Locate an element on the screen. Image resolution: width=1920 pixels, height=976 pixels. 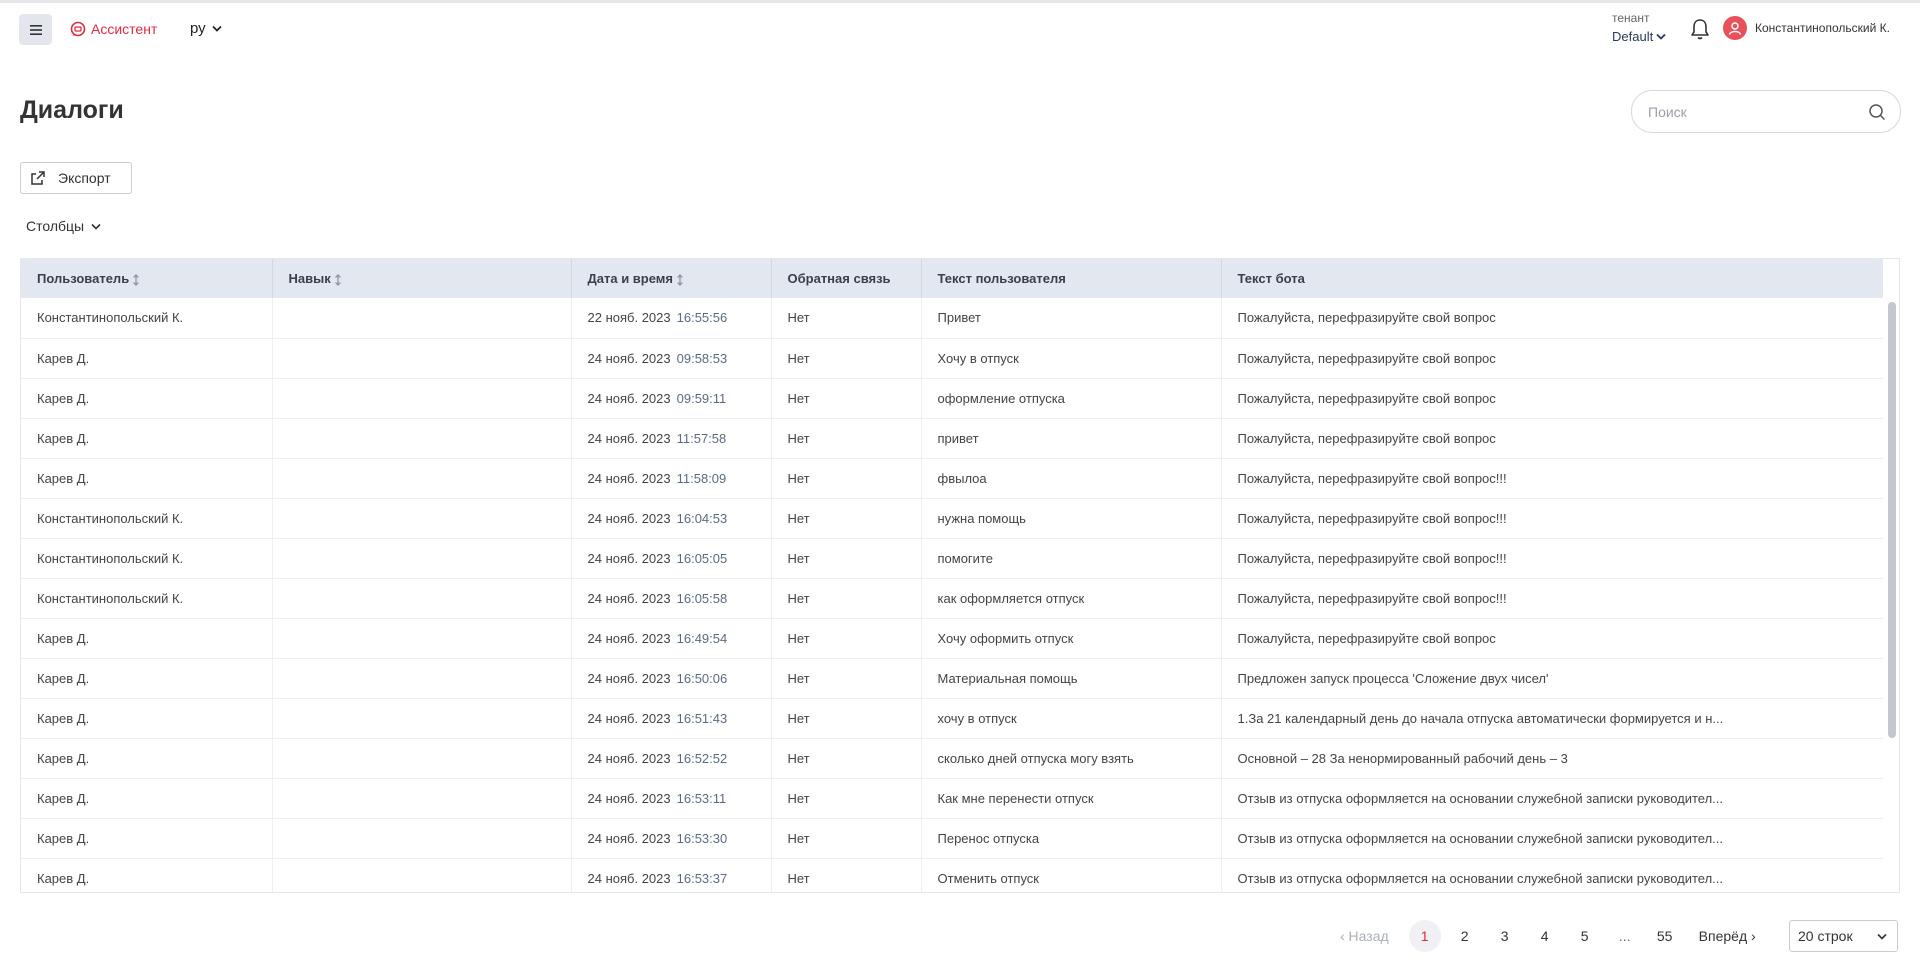
tenant-label: тенант is located at coordinates (1631, 18).